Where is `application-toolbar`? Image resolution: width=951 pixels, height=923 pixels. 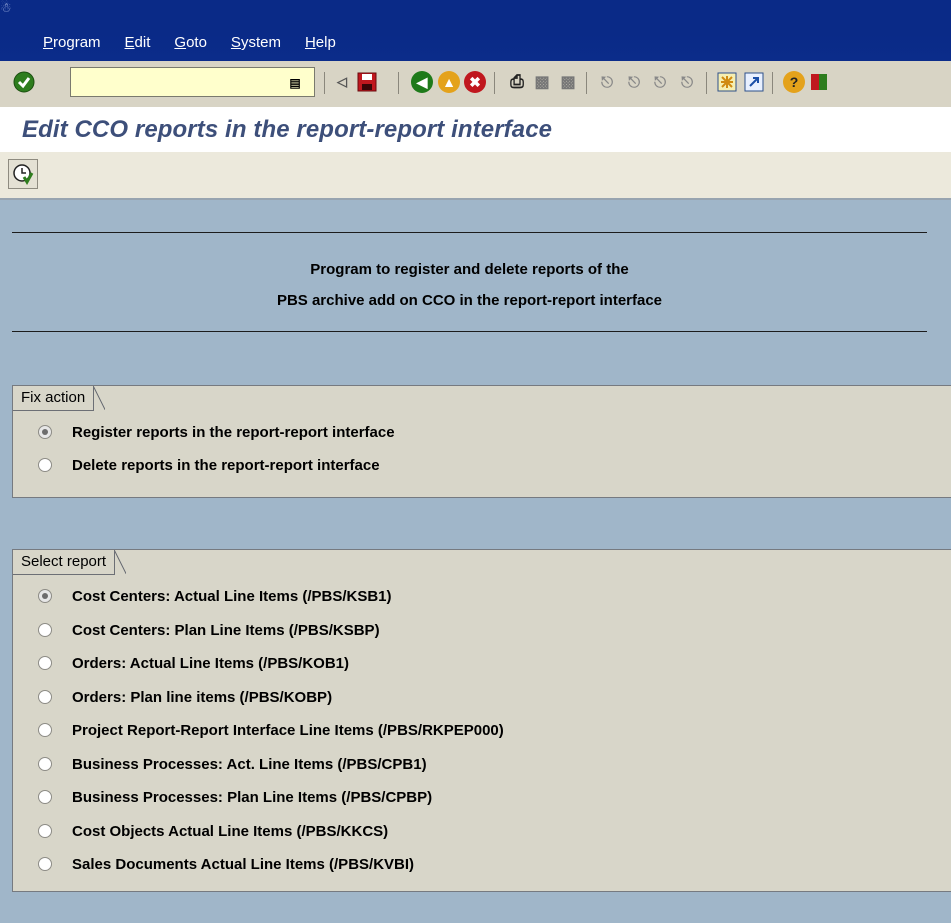 application-toolbar is located at coordinates (475, 176).